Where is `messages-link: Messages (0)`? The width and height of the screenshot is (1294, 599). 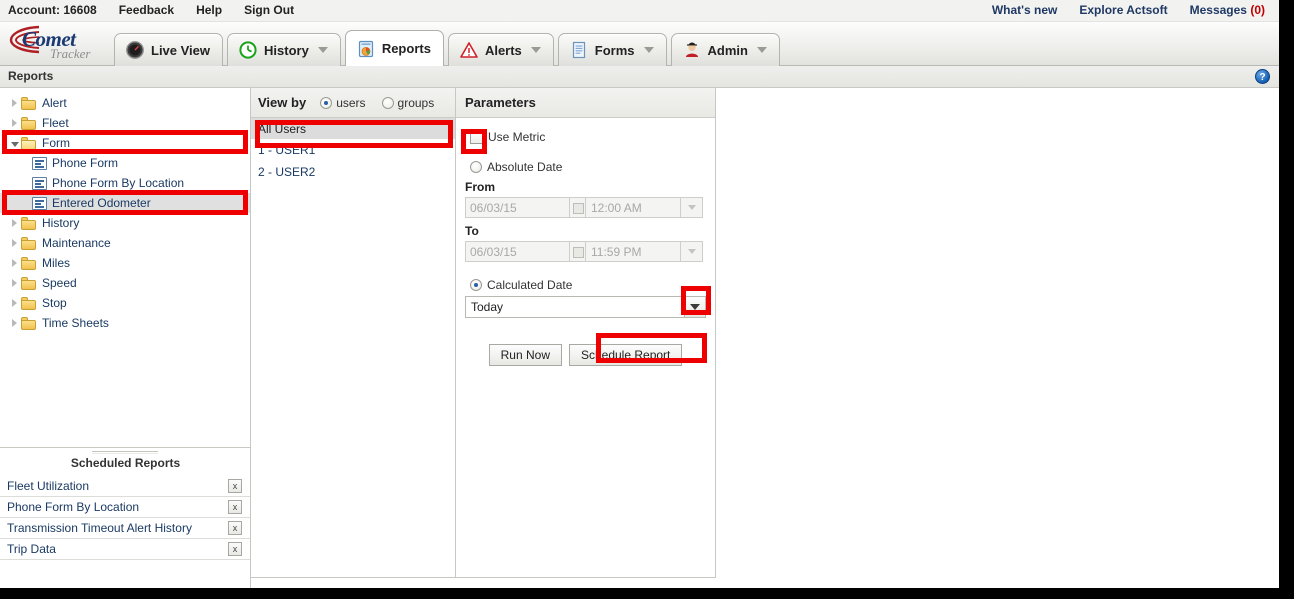 messages-link: Messages (0) is located at coordinates (1227, 10).